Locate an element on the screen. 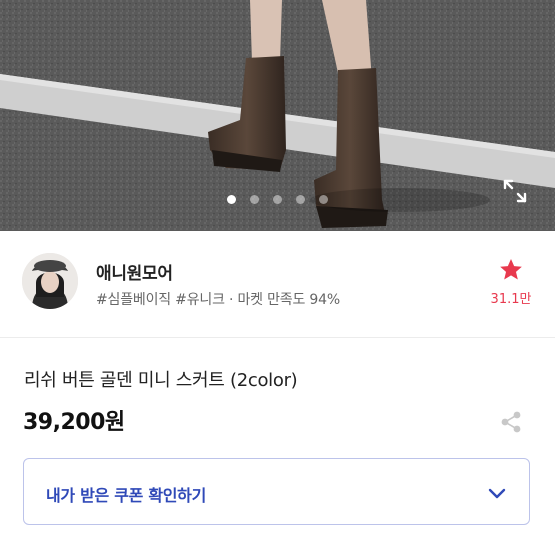  seller-avatar is located at coordinates (50, 281).